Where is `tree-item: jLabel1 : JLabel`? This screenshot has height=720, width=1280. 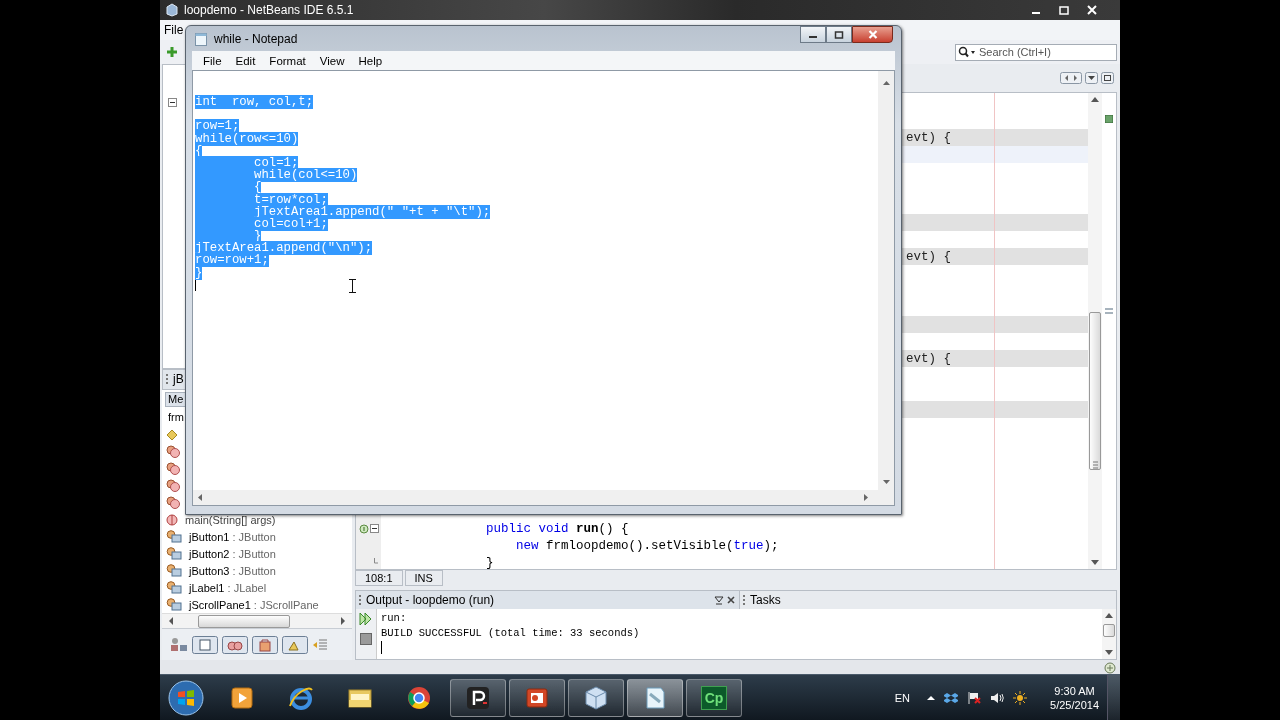 tree-item: jLabel1 : JLabel is located at coordinates (228, 587).